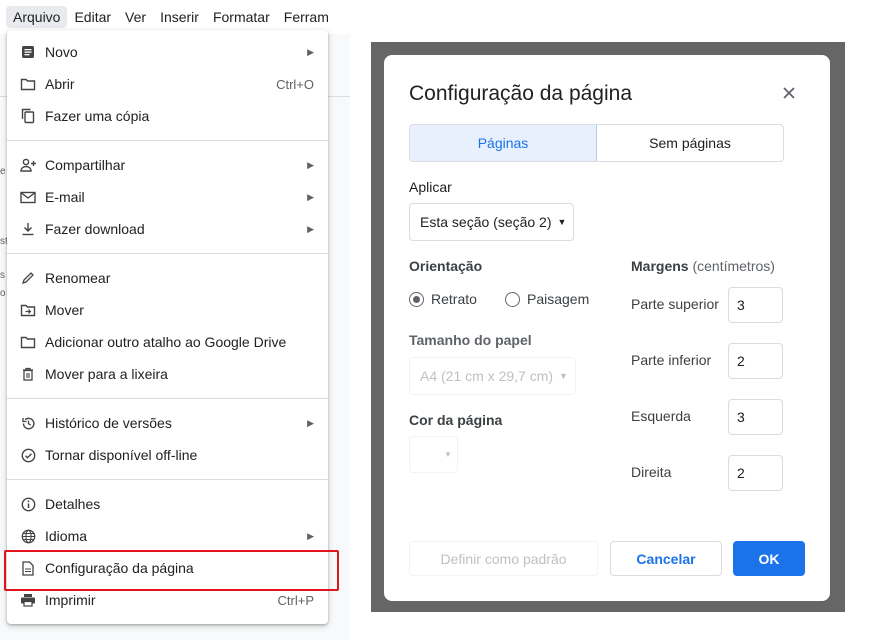 This screenshot has width=872, height=640. Describe the element at coordinates (486, 222) in the screenshot. I see `apply-select-value: Esta seção (seção 2)` at that location.